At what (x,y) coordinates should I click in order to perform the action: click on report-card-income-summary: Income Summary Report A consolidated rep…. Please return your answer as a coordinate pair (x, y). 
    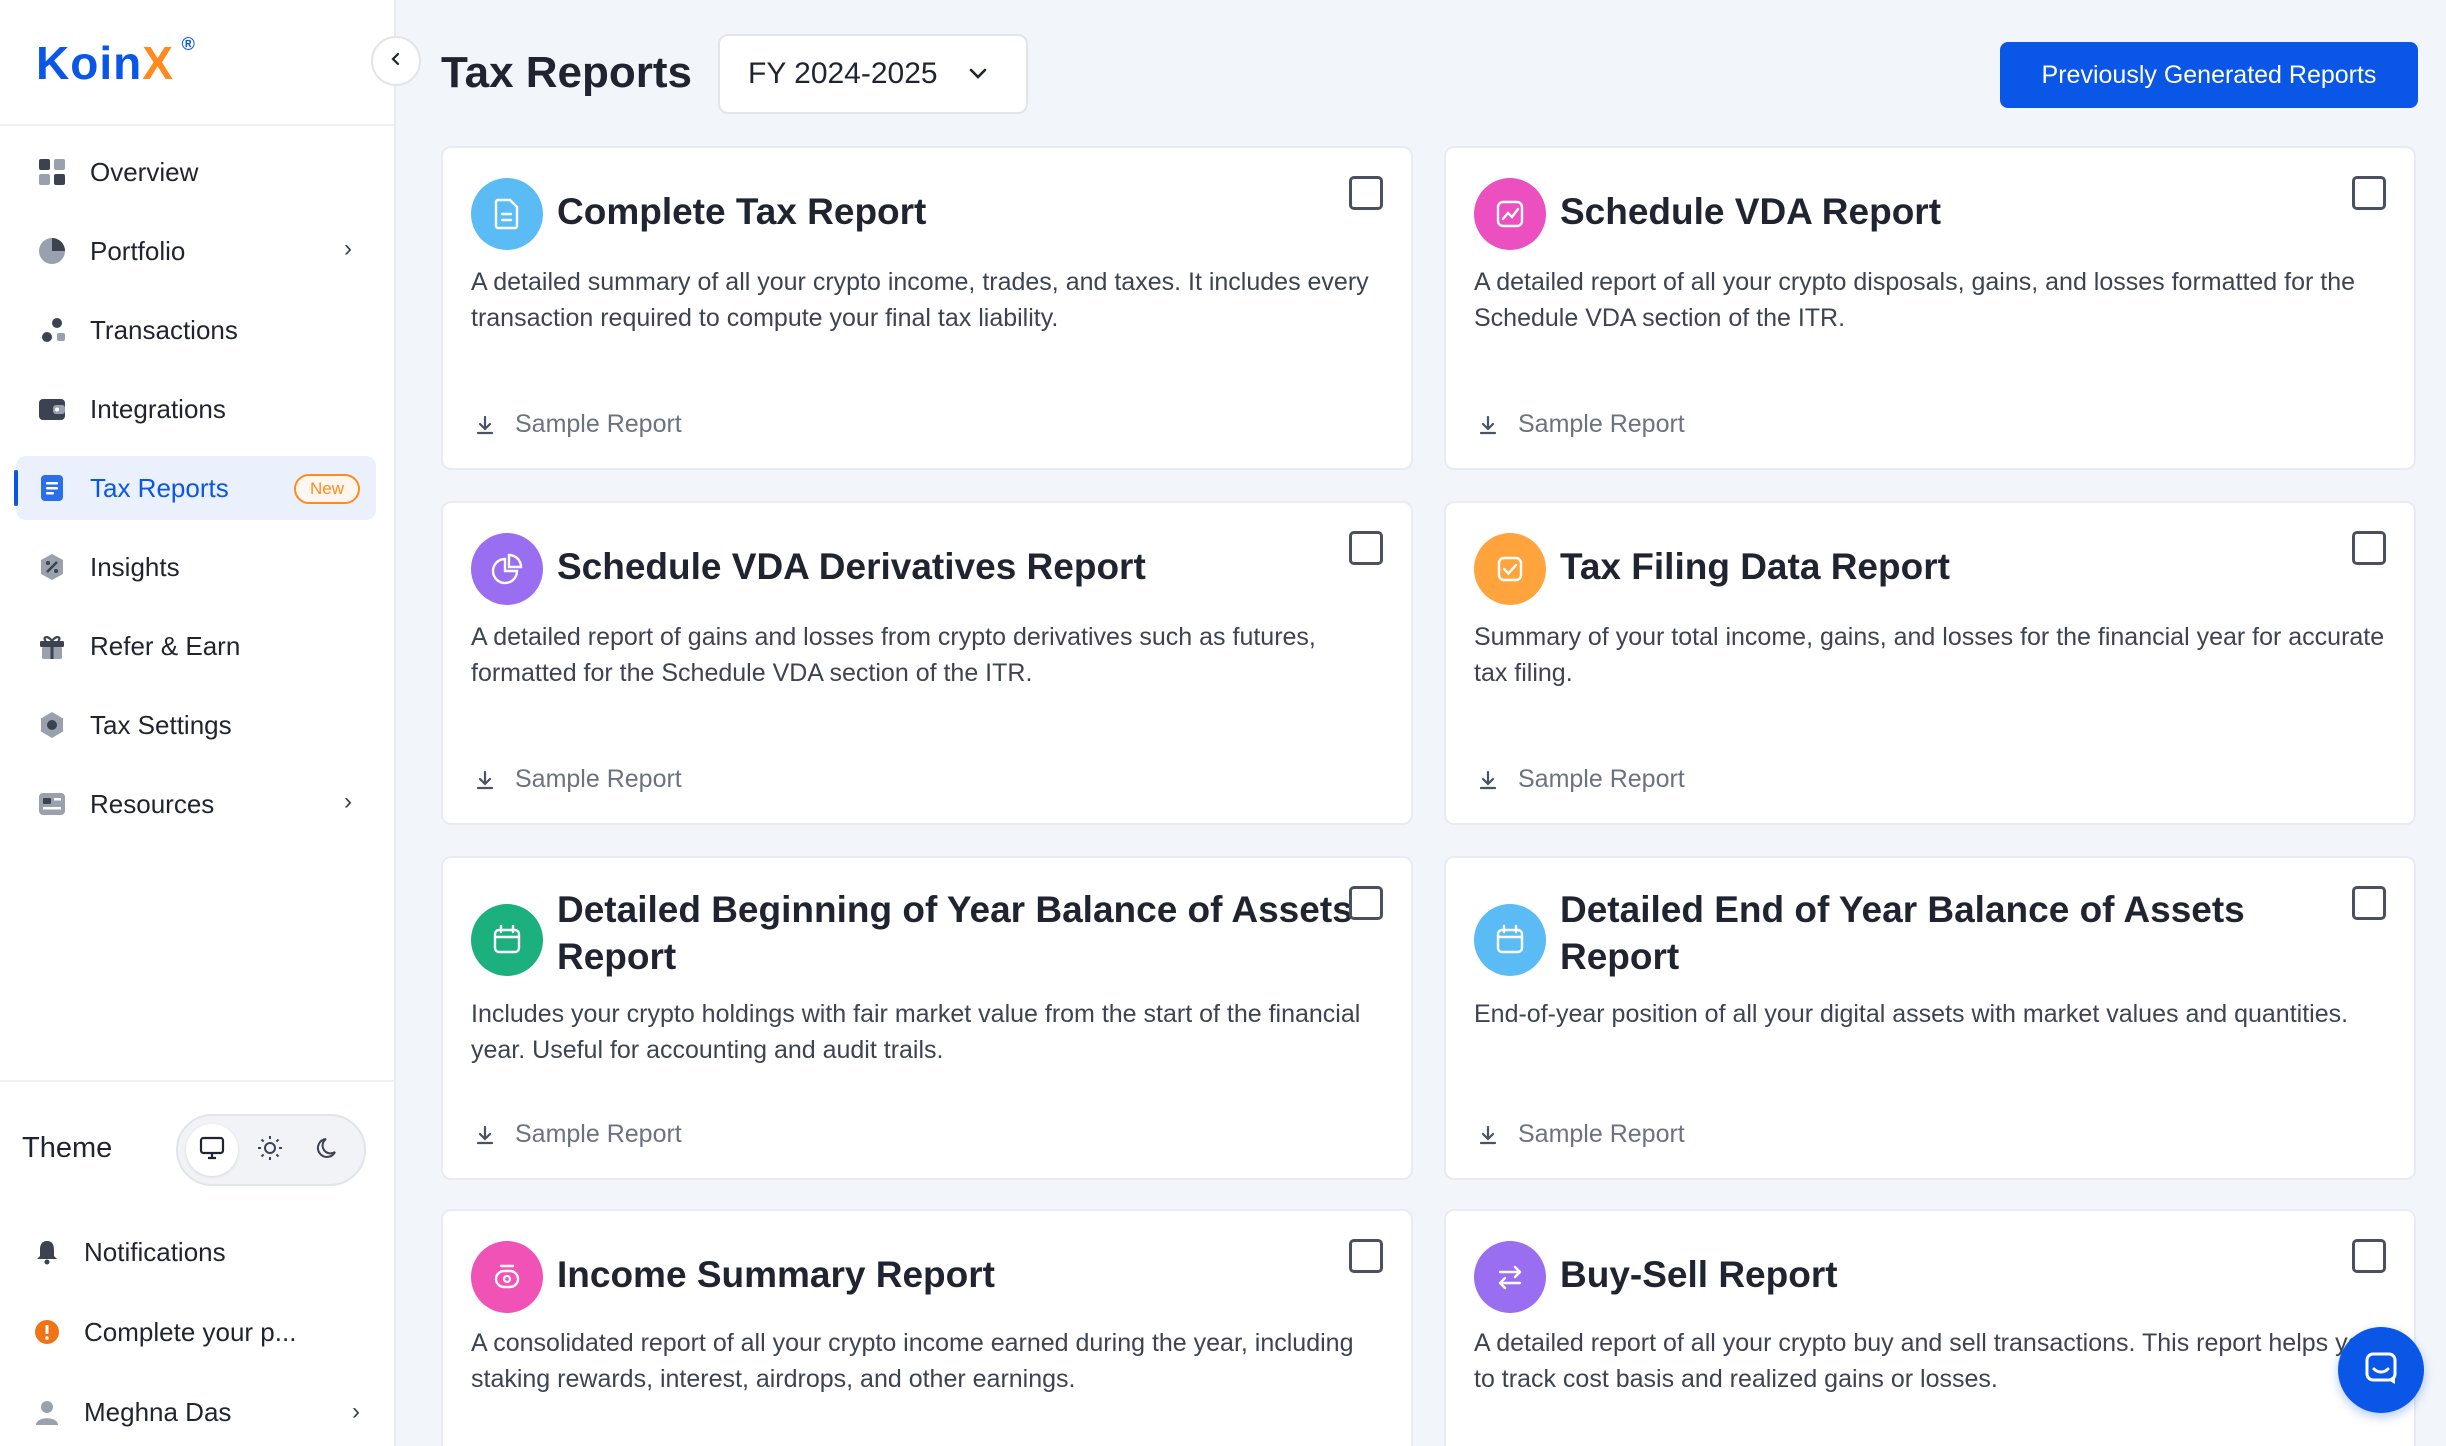
    Looking at the image, I should click on (927, 1327).